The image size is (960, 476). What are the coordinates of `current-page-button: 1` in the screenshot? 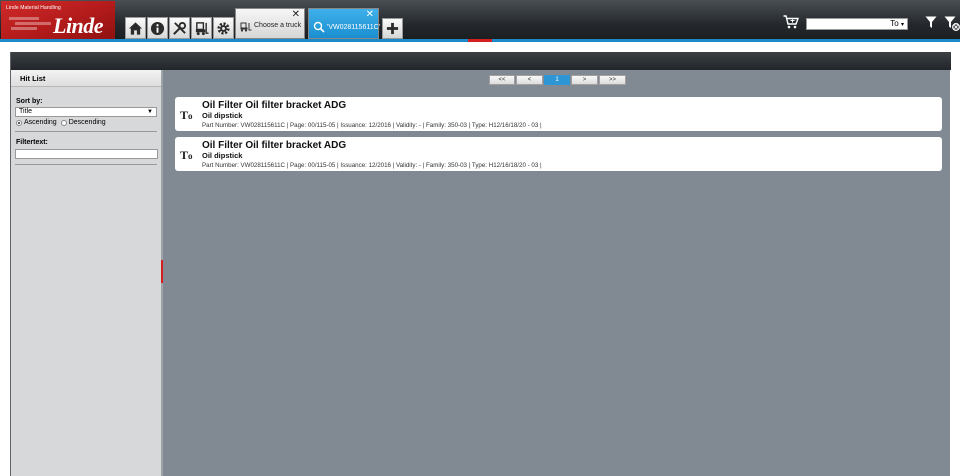 It's located at (557, 80).